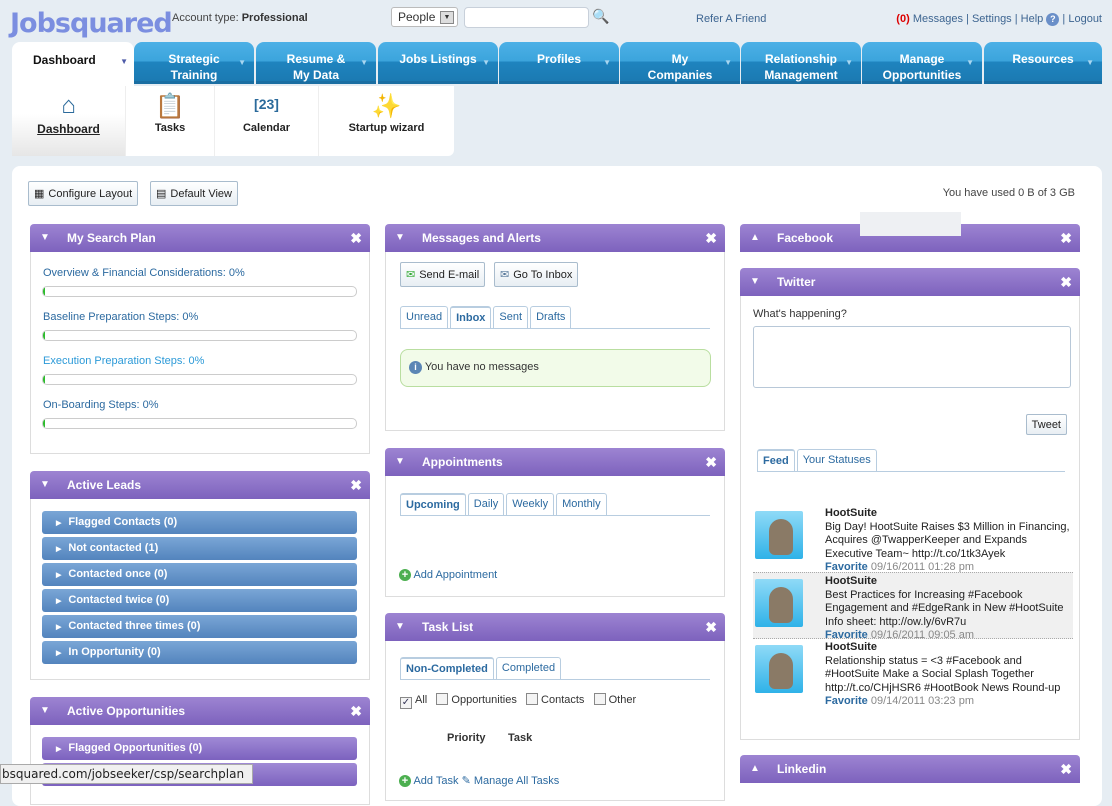 The height and width of the screenshot is (806, 1112). I want to click on help-link: Help, so click(1032, 19).